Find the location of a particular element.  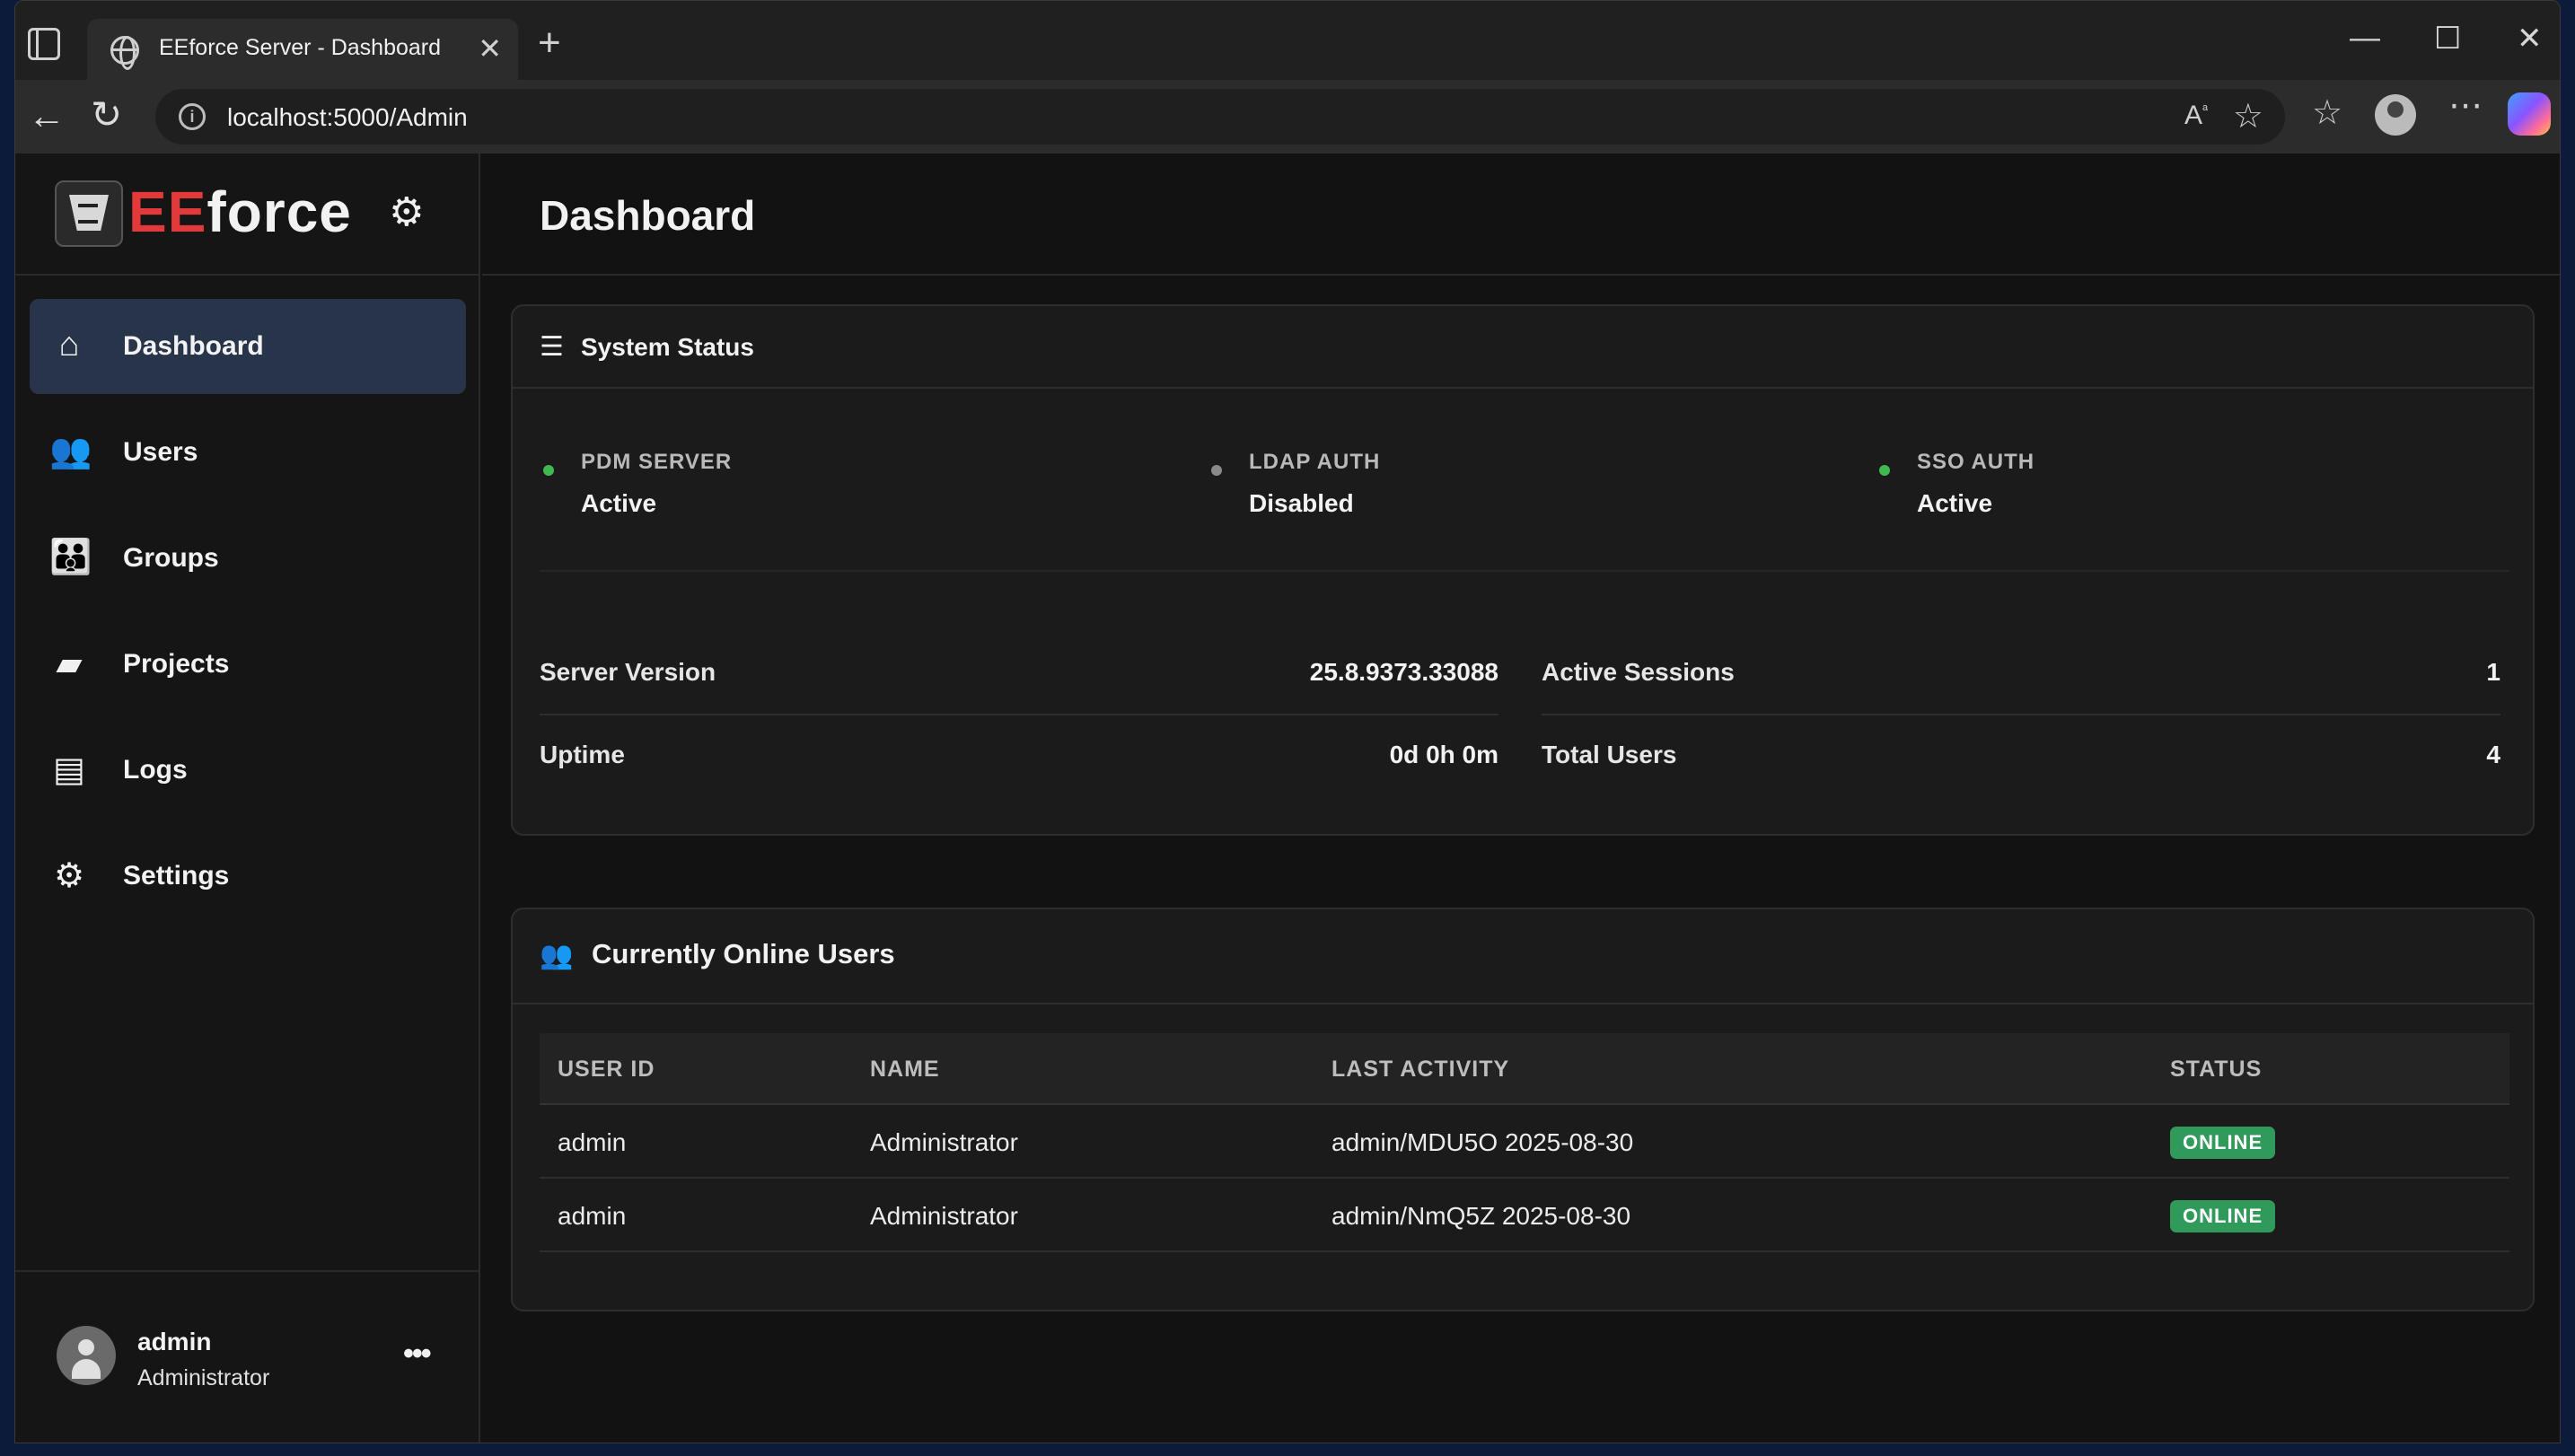

info-value: 0d 0h 0m is located at coordinates (1444, 754).